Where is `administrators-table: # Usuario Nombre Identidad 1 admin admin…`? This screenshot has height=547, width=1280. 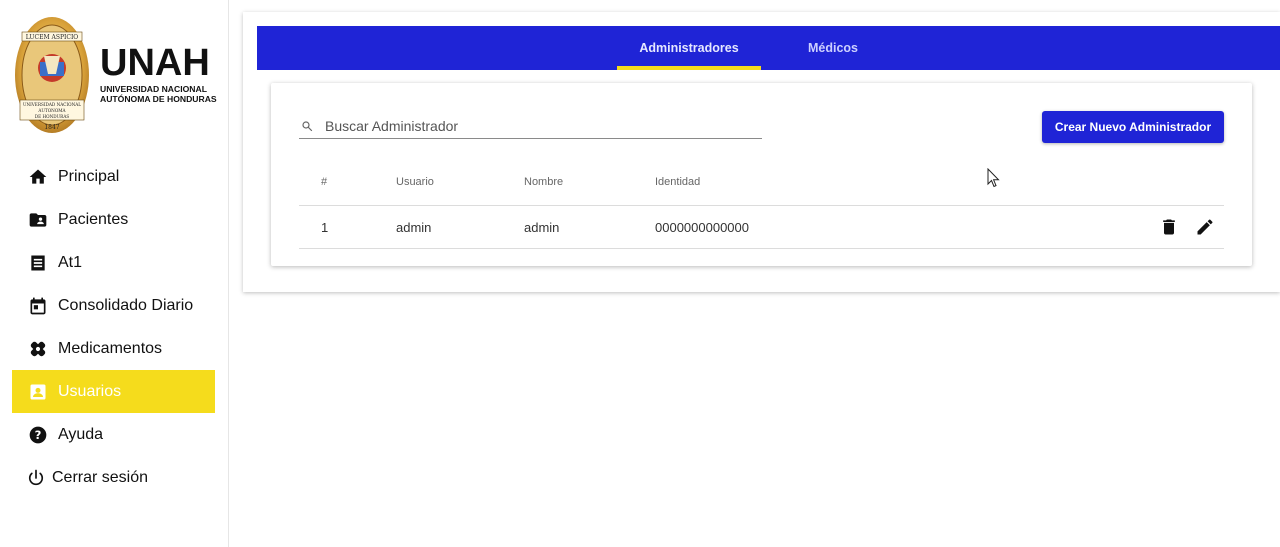
administrators-table: # Usuario Nombre Identidad 1 admin admin… is located at coordinates (761, 204).